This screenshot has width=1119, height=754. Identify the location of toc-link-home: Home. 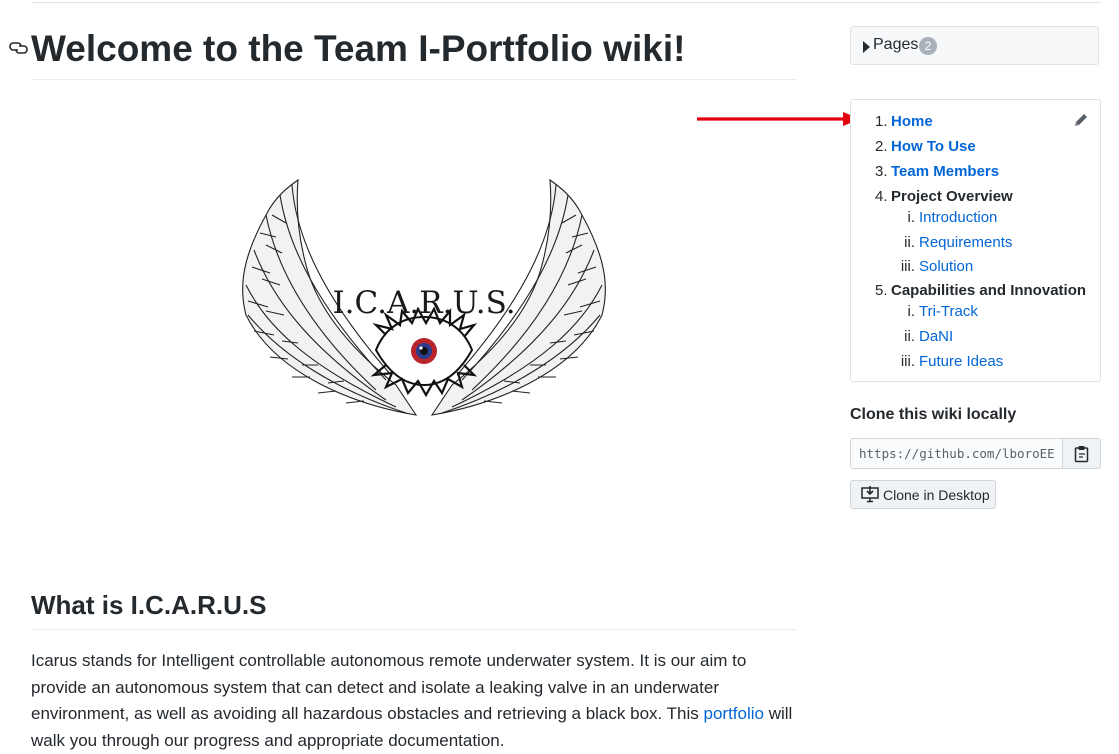
(912, 121).